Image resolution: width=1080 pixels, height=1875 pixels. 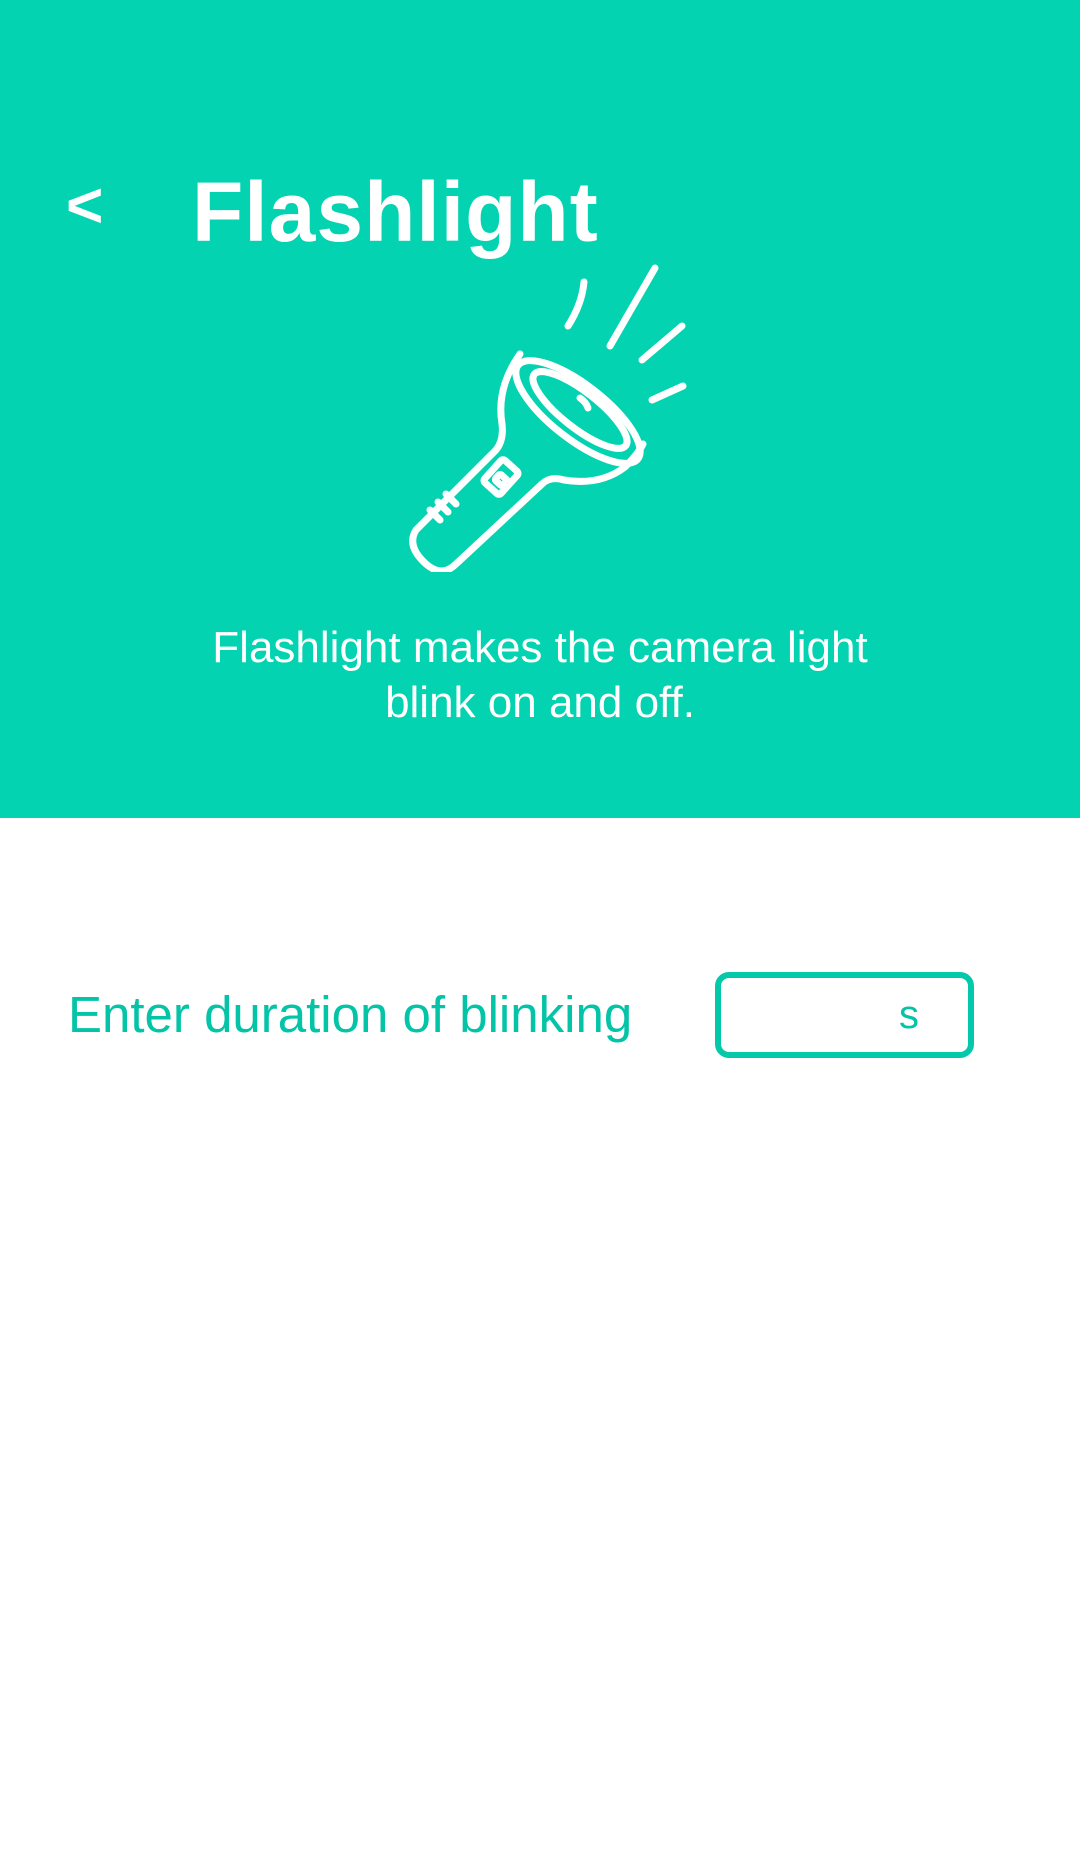 What do you see at coordinates (350, 1014) in the screenshot?
I see `duration-label: Enter duration of blinking` at bounding box center [350, 1014].